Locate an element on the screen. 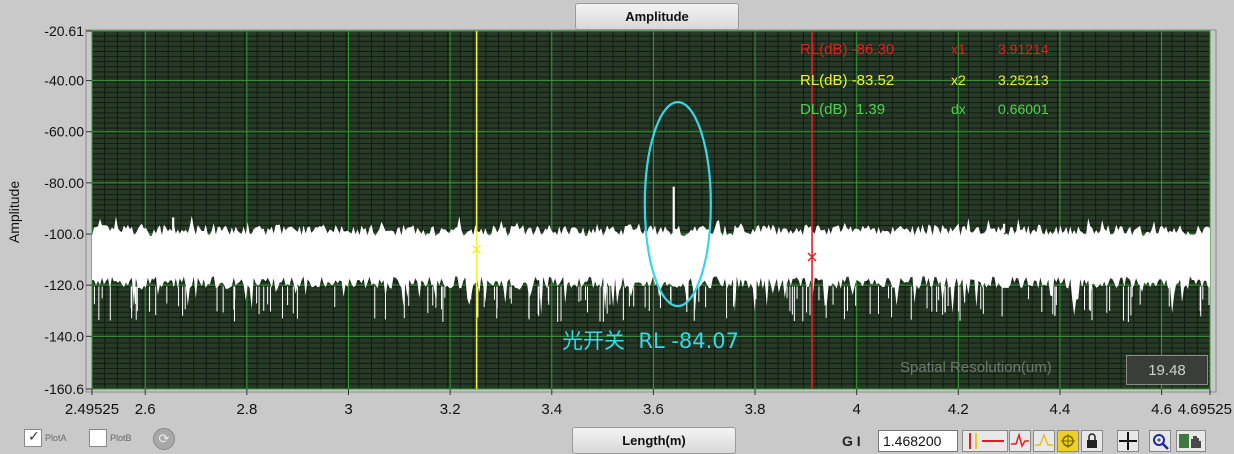 Image resolution: width=1234 pixels, height=454 pixels. delta-dl-label: DL(dB) 1.39 is located at coordinates (842, 109).